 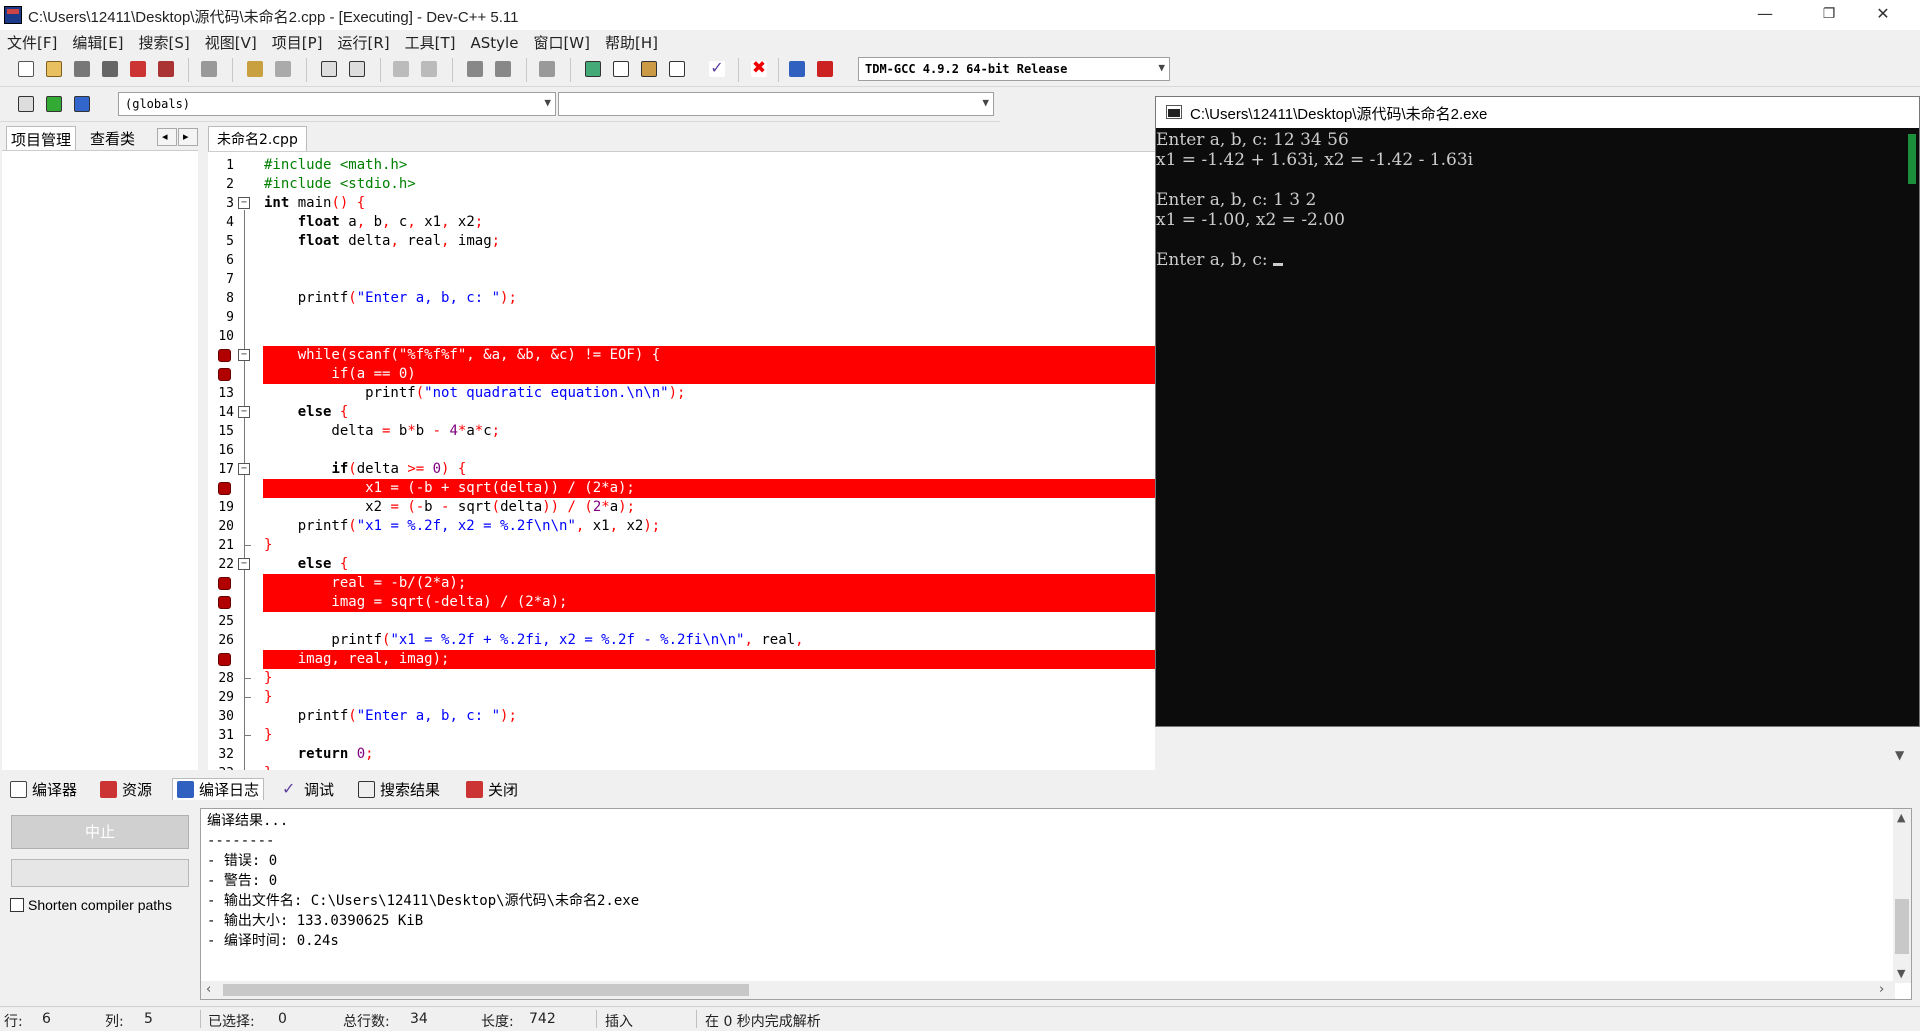 I want to click on stop-execution-icon: ✖, so click(x=759, y=69).